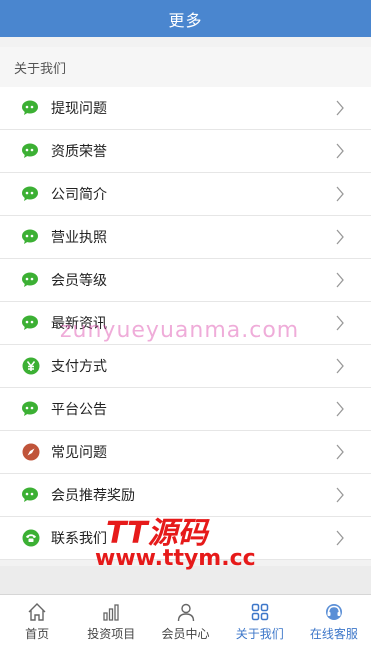 The image size is (371, 647). What do you see at coordinates (79, 281) in the screenshot?
I see `menu-item-label: 会员等级` at bounding box center [79, 281].